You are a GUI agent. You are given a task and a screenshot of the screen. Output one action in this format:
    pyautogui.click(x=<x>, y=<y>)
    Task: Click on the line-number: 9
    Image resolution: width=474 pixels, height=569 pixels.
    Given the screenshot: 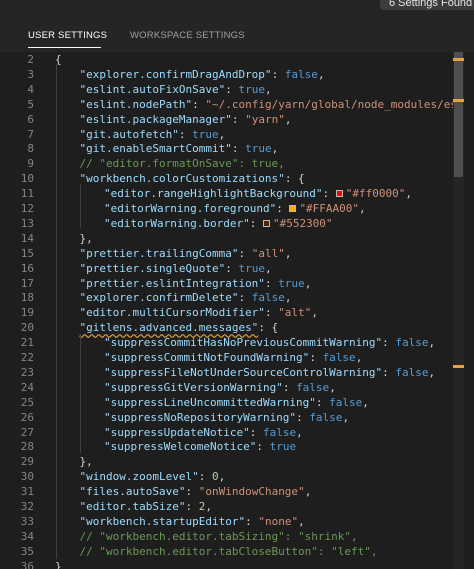 What is the action you would take?
    pyautogui.click(x=30, y=164)
    